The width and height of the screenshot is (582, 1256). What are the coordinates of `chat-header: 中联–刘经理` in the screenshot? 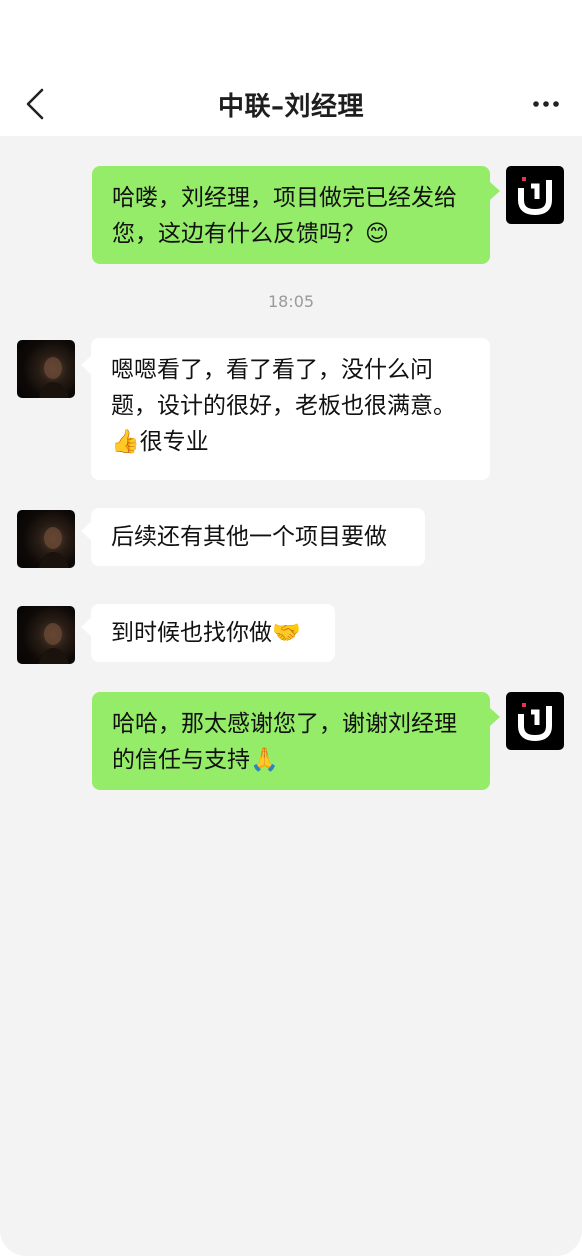 It's located at (291, 103).